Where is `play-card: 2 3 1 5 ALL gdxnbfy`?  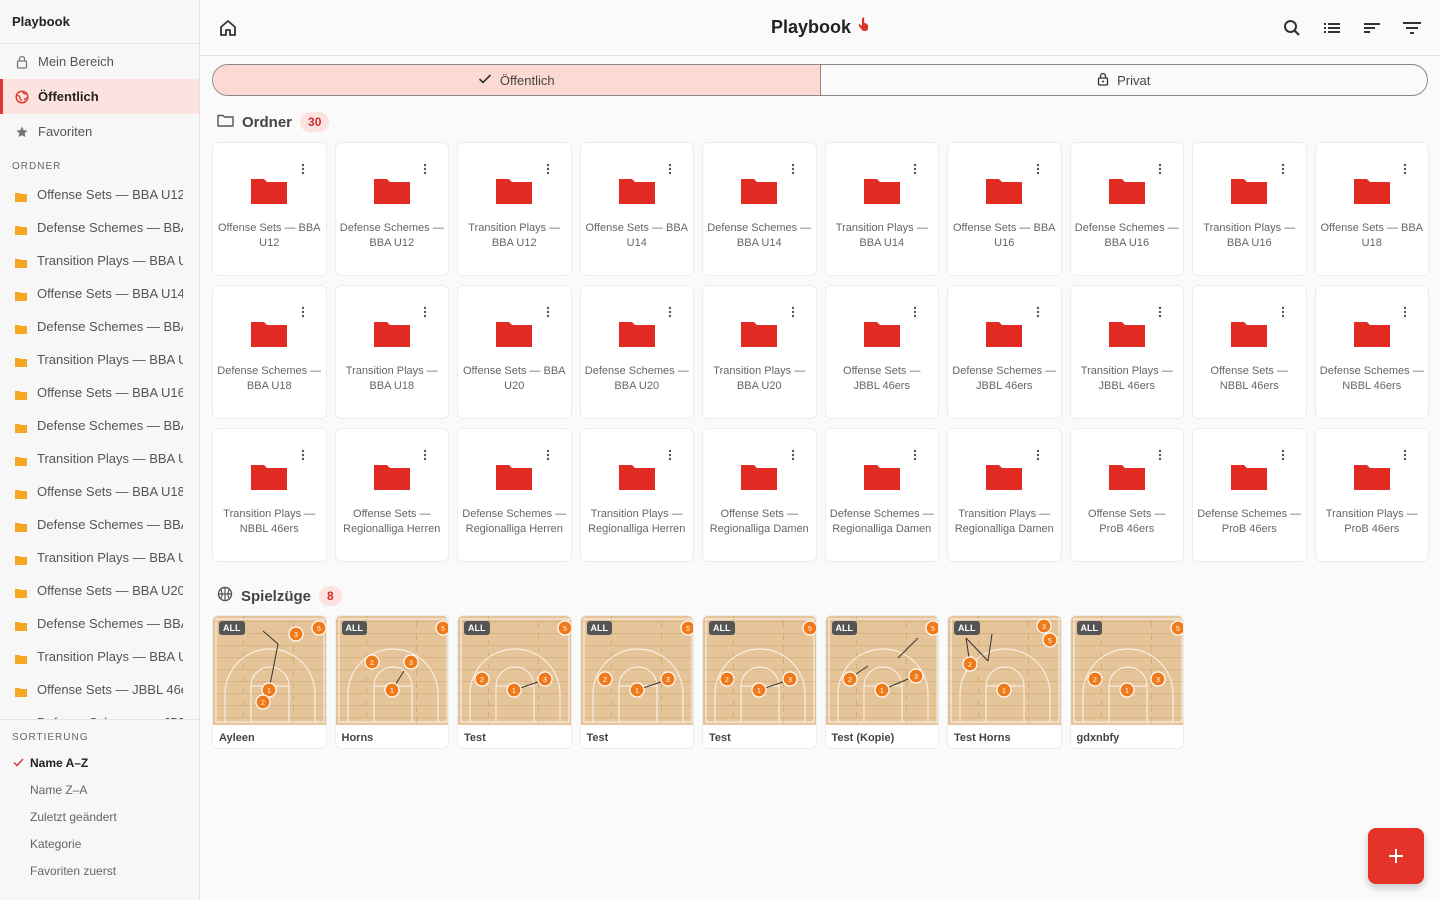
play-card: 2 3 1 5 ALL gdxnbfy is located at coordinates (1126, 682).